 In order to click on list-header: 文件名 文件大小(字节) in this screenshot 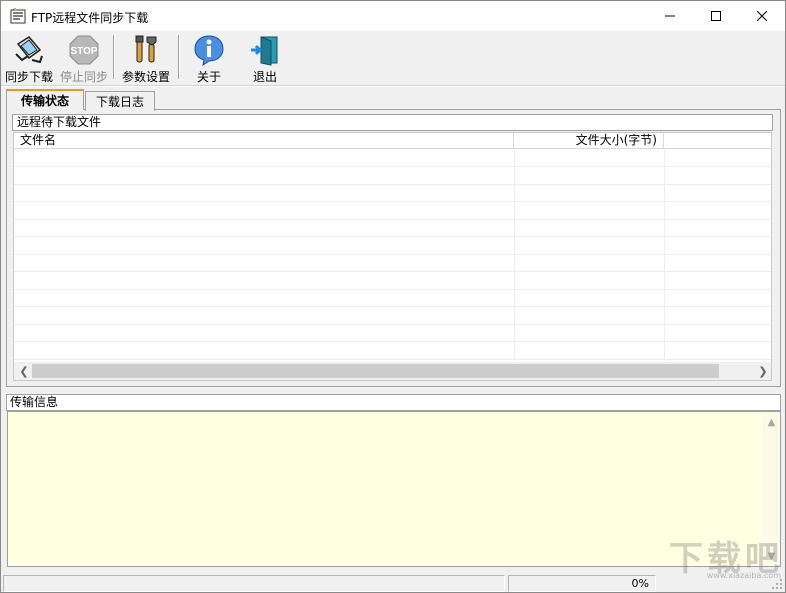, I will do `click(392, 141)`.